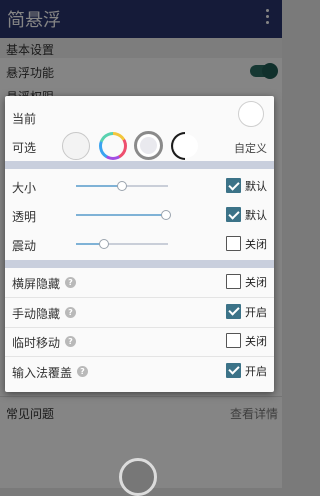  Describe the element at coordinates (113, 146) in the screenshot. I see `style-option-rainbow` at that location.